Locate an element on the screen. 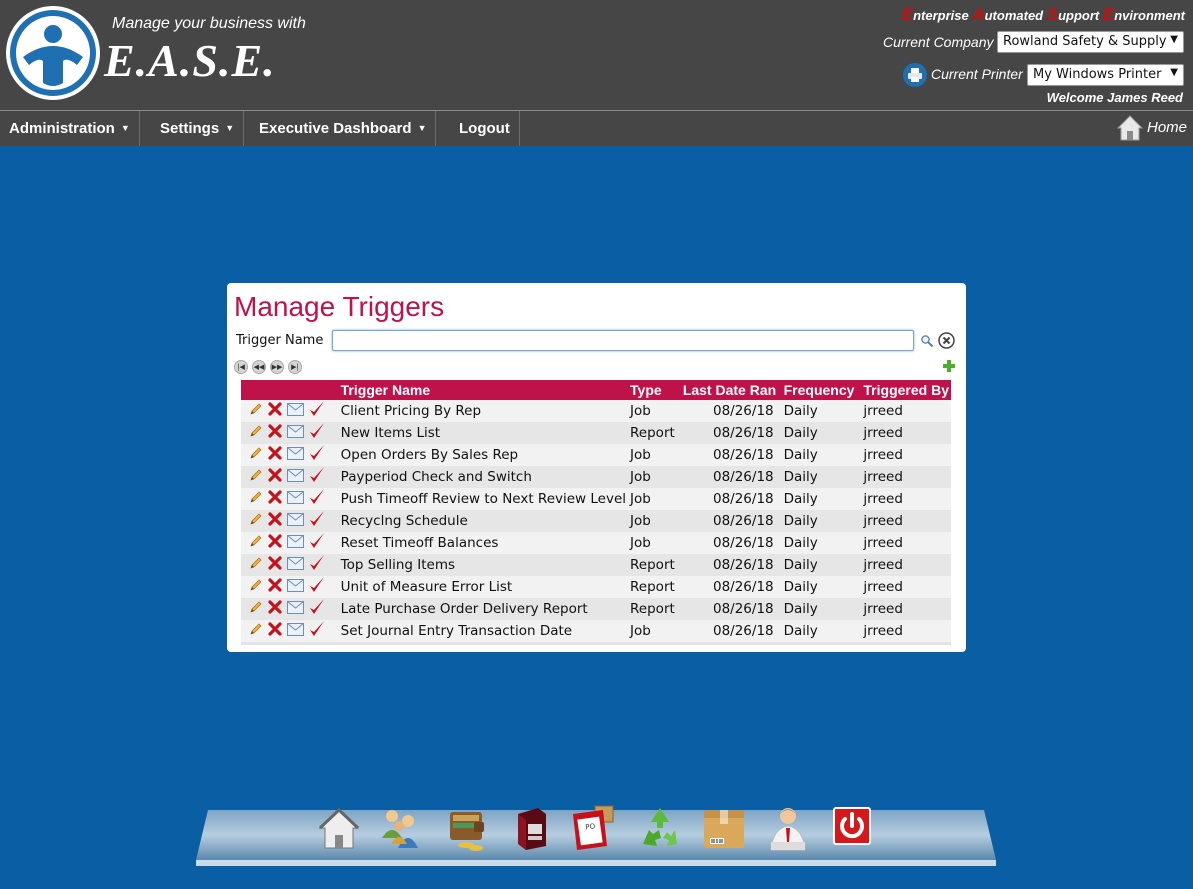 This screenshot has width=1193, height=889. actions-header is located at coordinates (290, 390).